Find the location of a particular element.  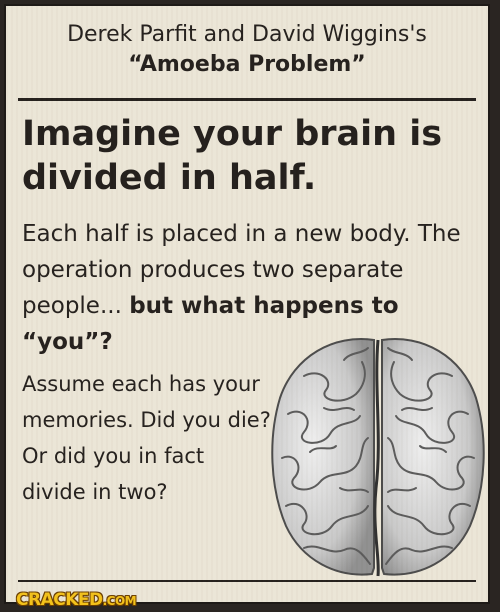

header-title: “Amoeba Problem” is located at coordinates (247, 64).